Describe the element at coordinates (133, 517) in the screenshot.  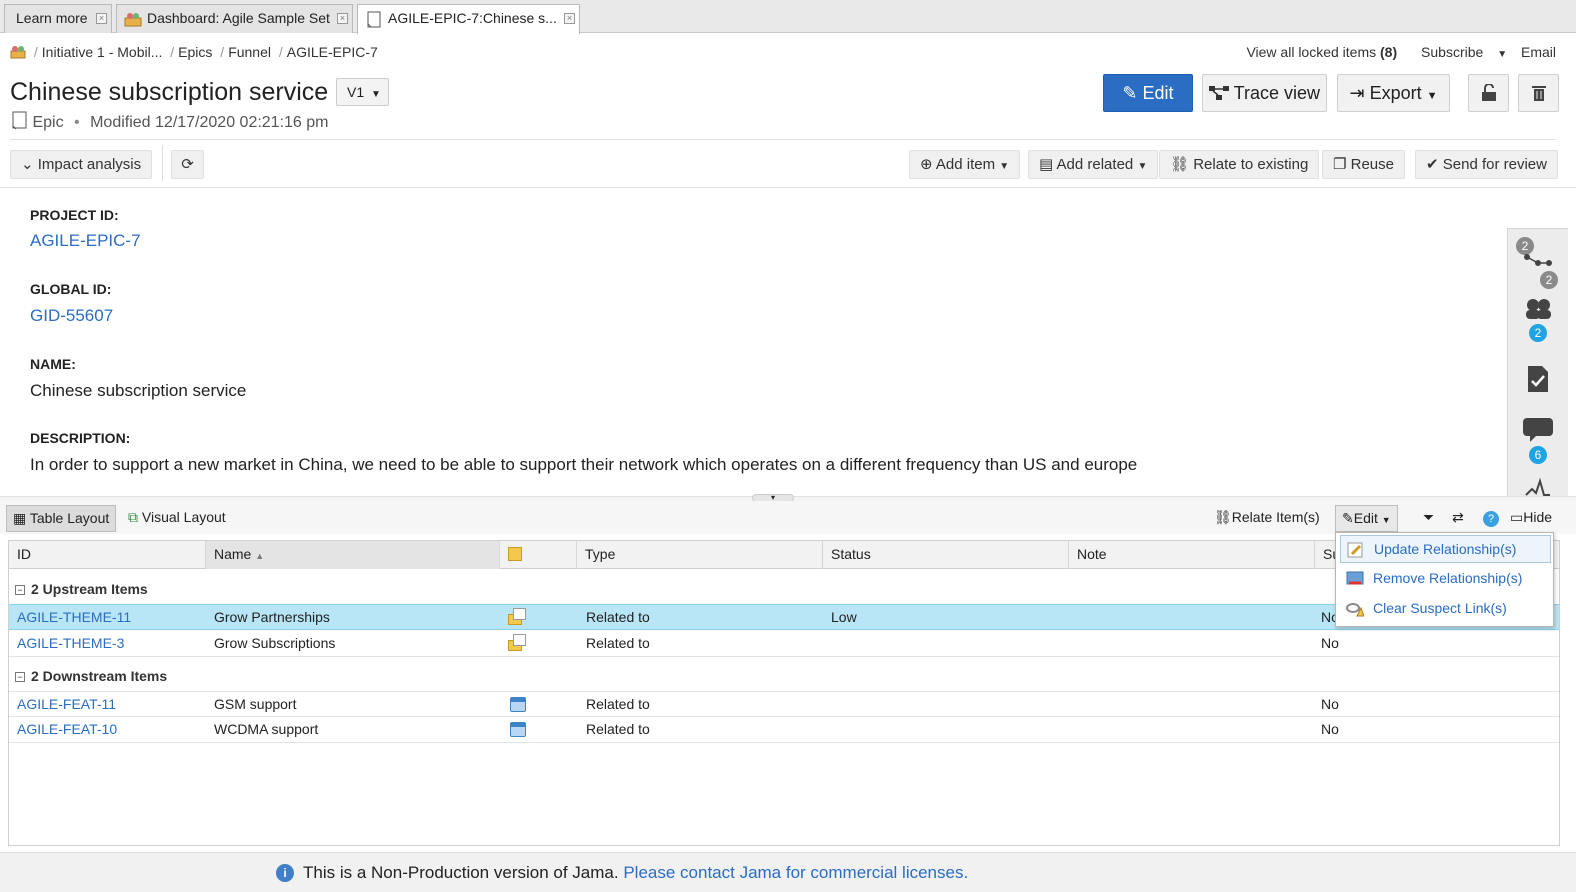
I see `hierarchy-icon: ⧉` at that location.